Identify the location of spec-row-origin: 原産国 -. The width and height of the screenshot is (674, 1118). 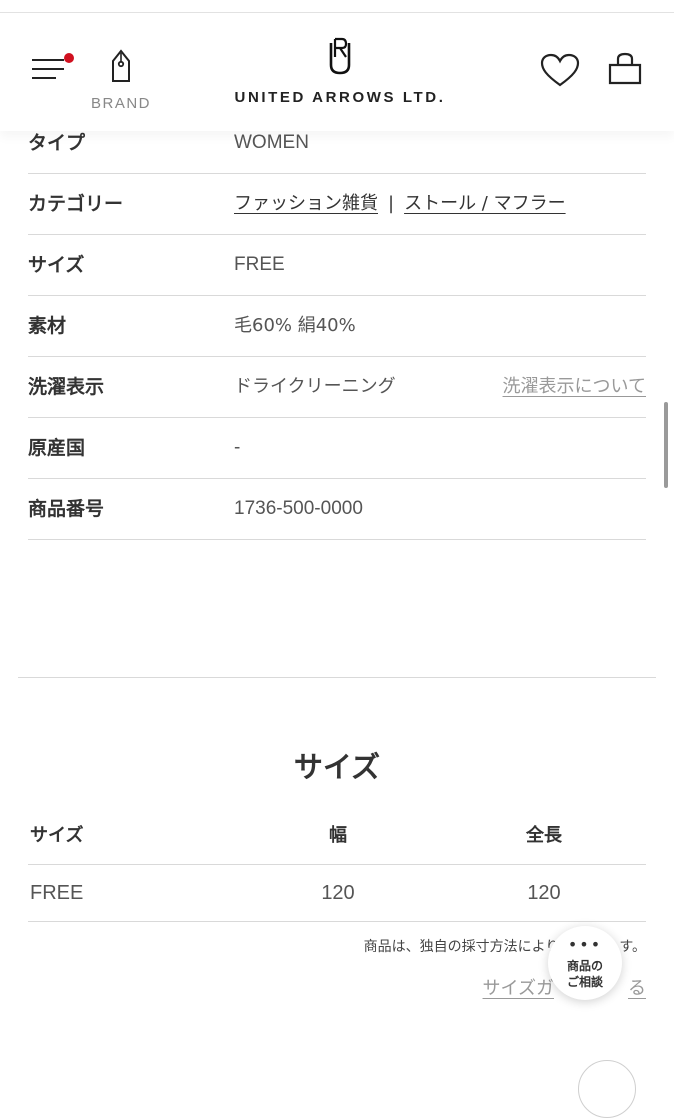
(337, 448).